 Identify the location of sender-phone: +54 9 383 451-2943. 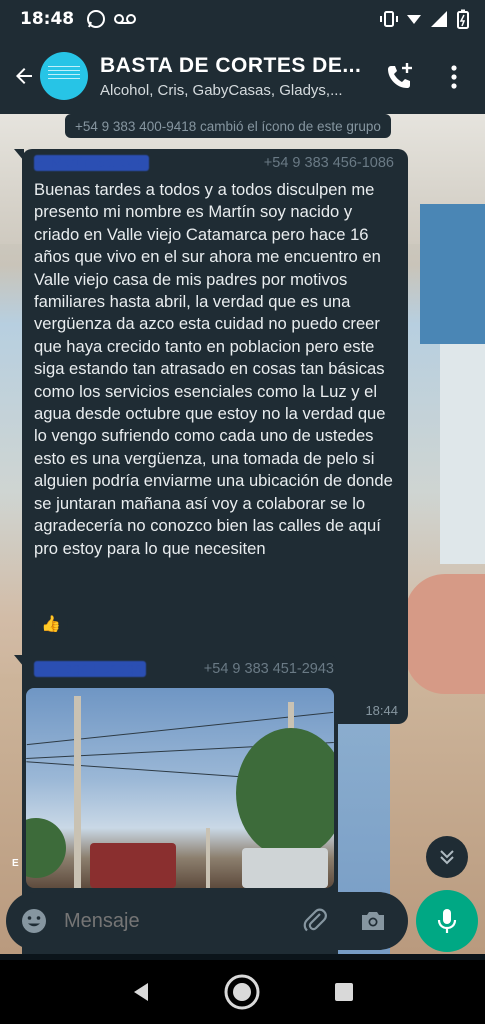
(269, 669).